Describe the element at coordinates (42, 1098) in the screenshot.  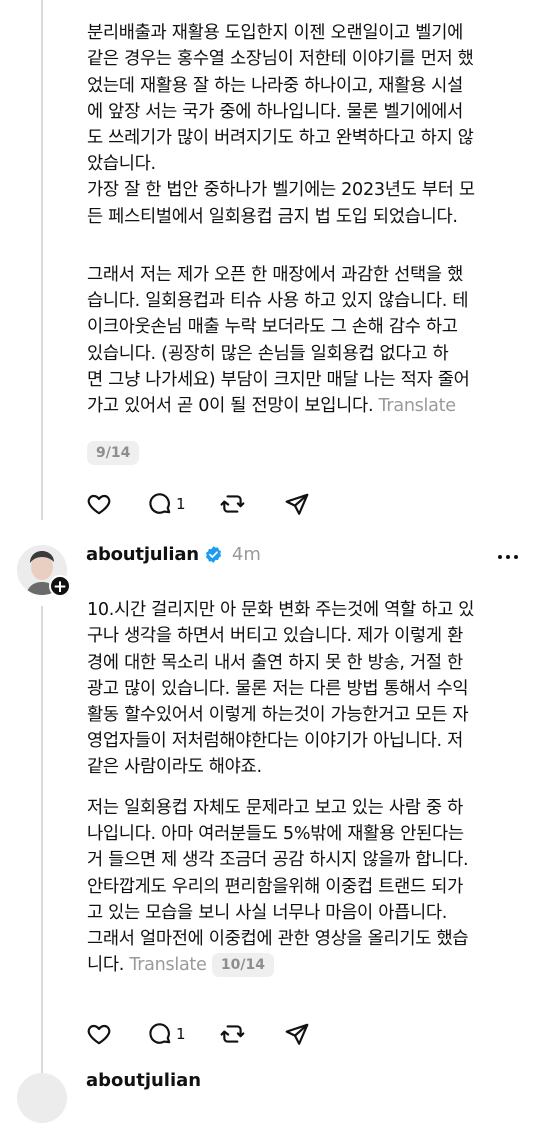
I see `next-post-avatar` at that location.